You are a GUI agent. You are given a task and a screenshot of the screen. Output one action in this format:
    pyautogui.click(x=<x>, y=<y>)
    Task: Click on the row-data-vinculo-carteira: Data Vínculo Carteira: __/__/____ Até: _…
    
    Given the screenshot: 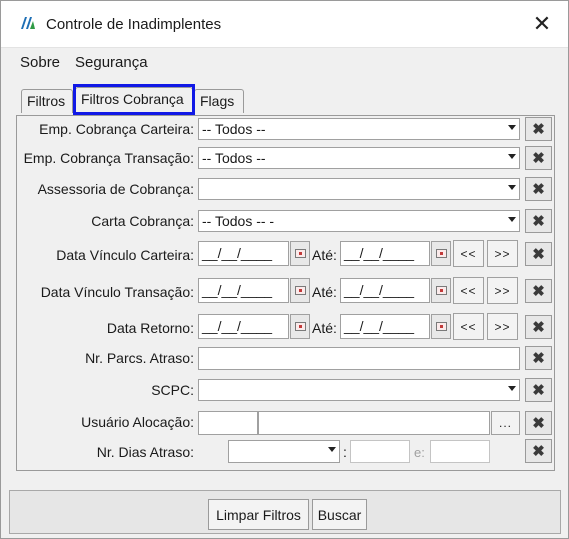 What is the action you would take?
    pyautogui.click(x=284, y=254)
    